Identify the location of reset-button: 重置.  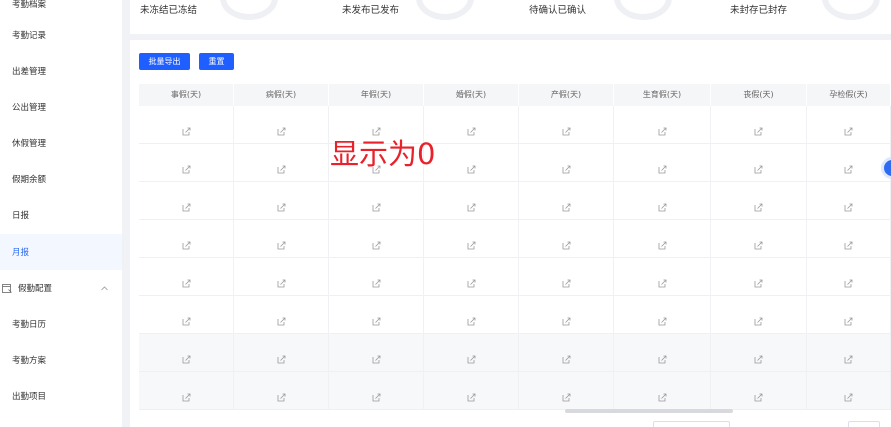
(216, 61).